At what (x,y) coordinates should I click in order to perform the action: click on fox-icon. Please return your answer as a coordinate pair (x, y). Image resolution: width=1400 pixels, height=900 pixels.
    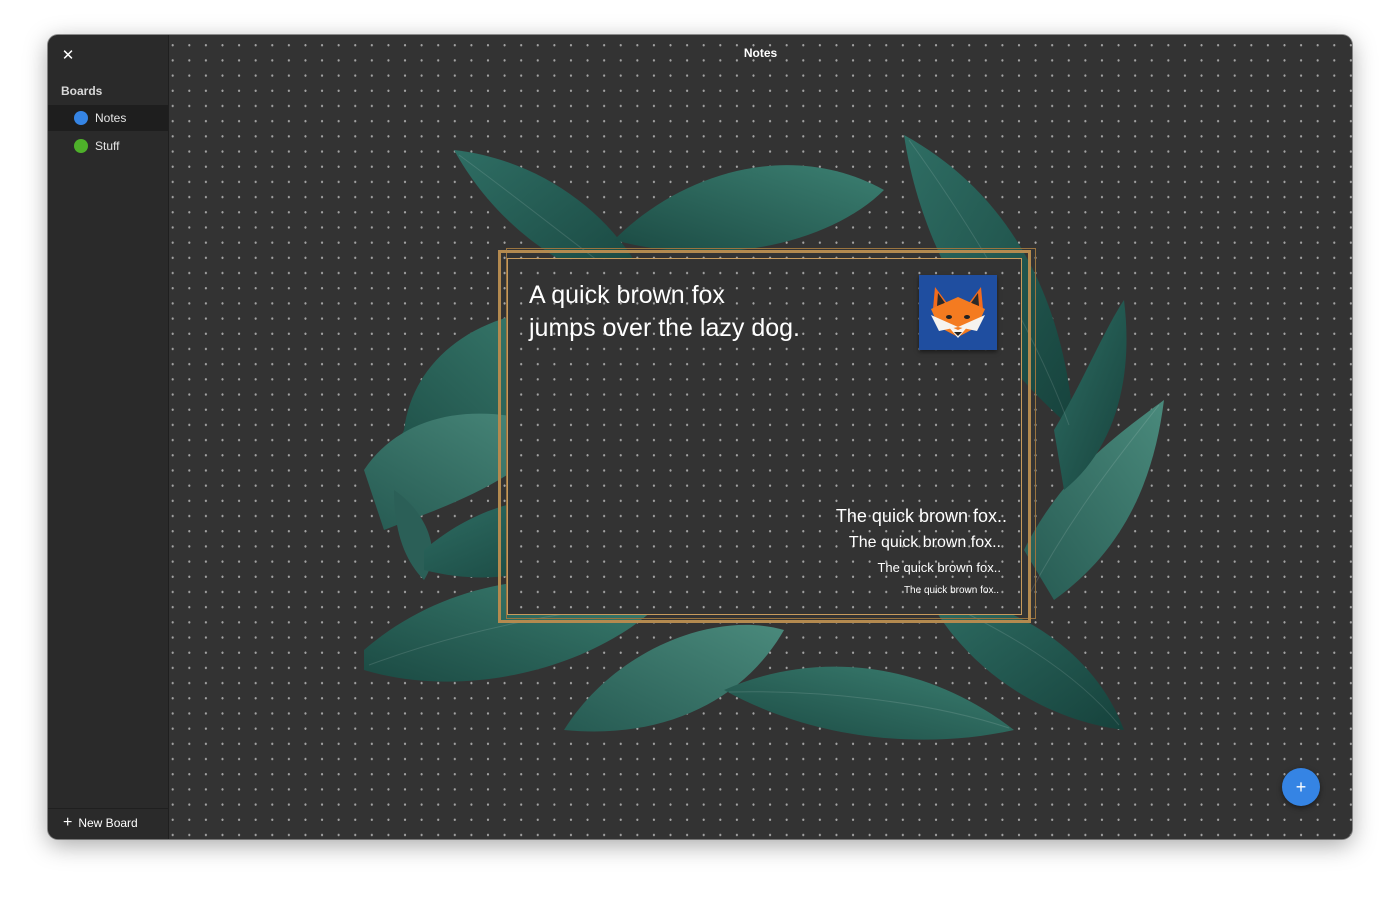
    Looking at the image, I should click on (958, 312).